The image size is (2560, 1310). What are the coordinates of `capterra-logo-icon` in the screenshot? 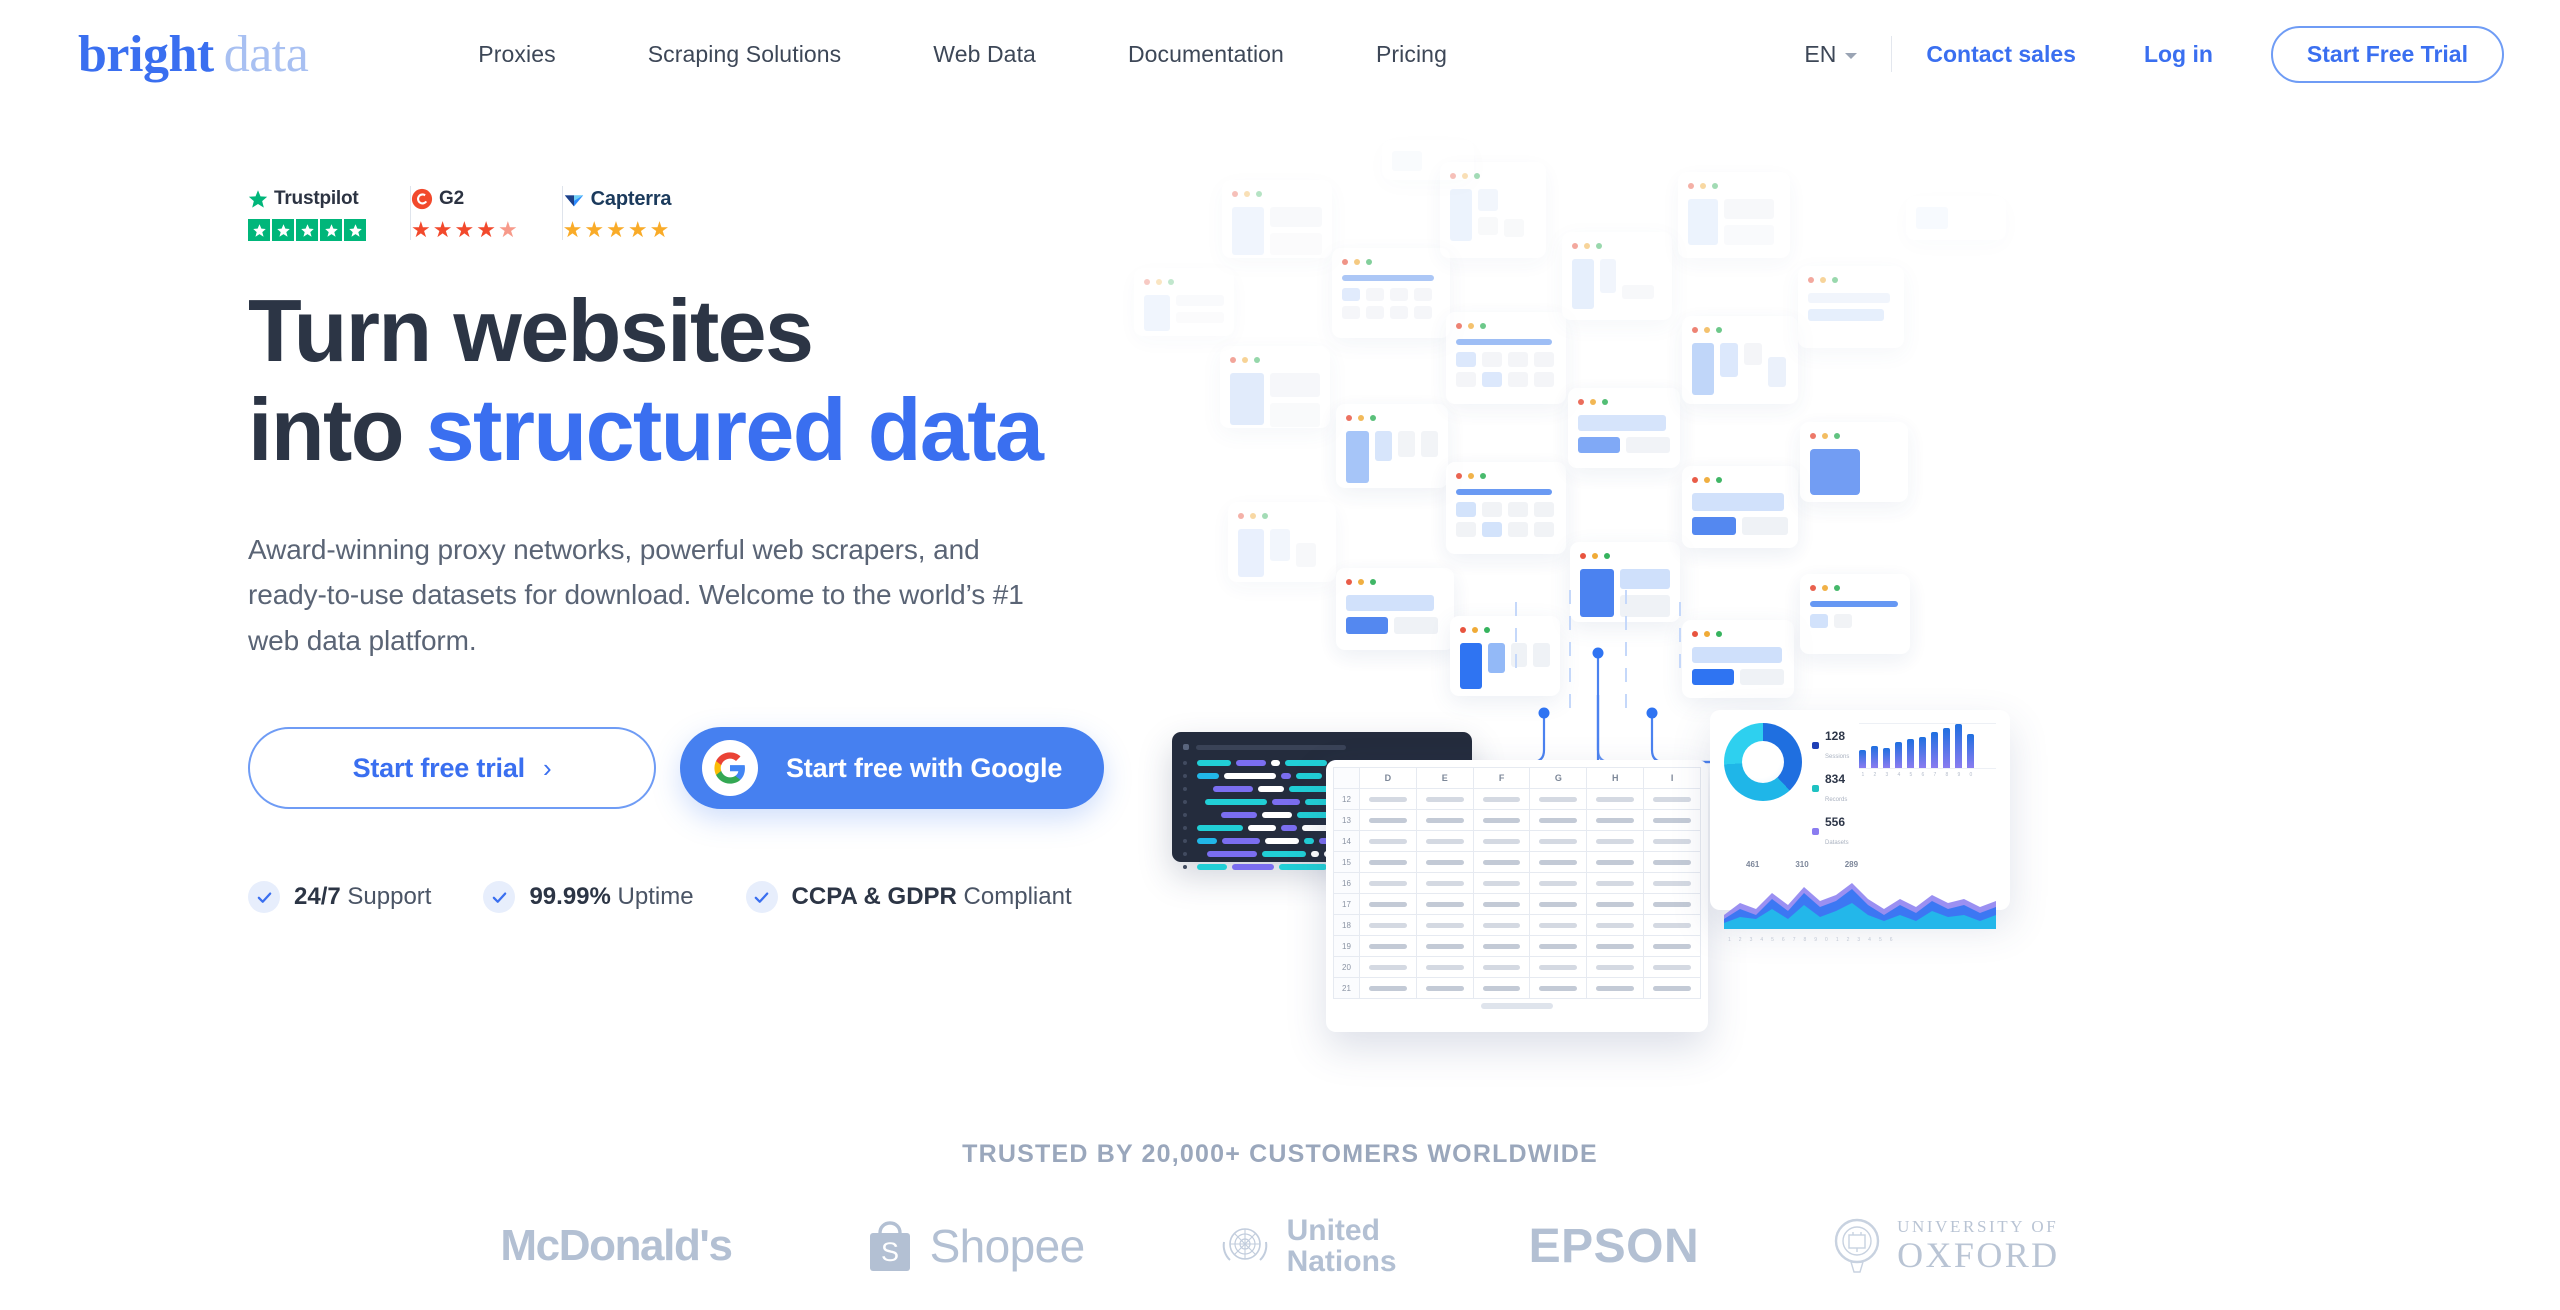 It's located at (573, 201).